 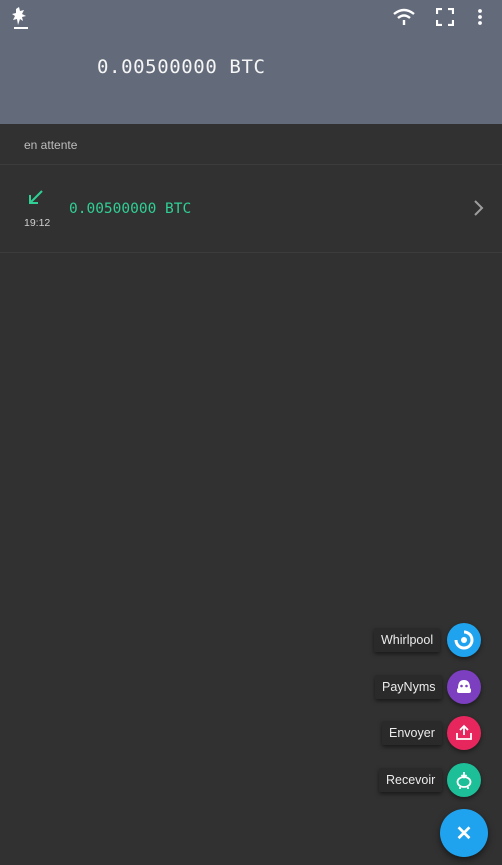 I want to click on divider, so click(x=251, y=252).